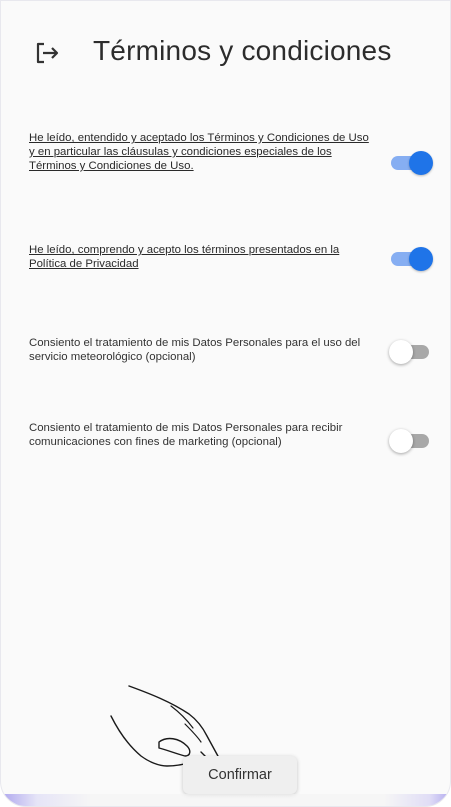  I want to click on logout-arrow-icon, so click(47, 53).